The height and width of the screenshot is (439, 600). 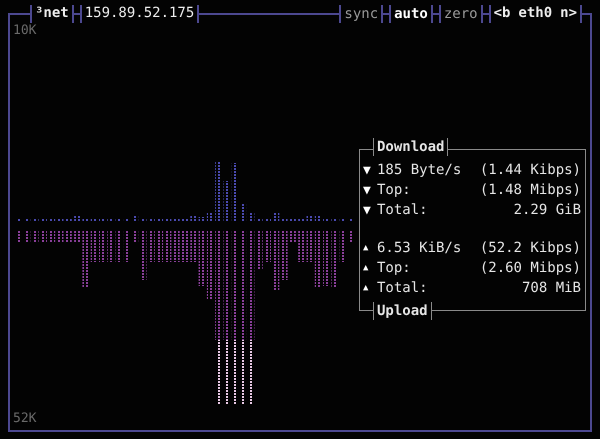 I want to click on toggle-option: zero, so click(x=460, y=14).